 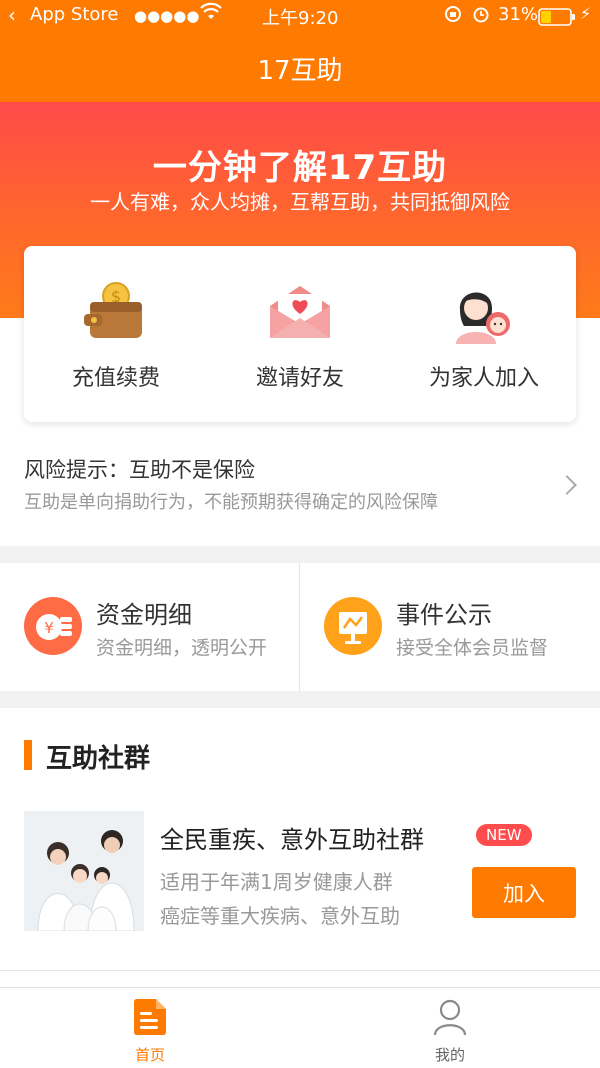 I want to click on join-button: 加入, so click(x=524, y=892).